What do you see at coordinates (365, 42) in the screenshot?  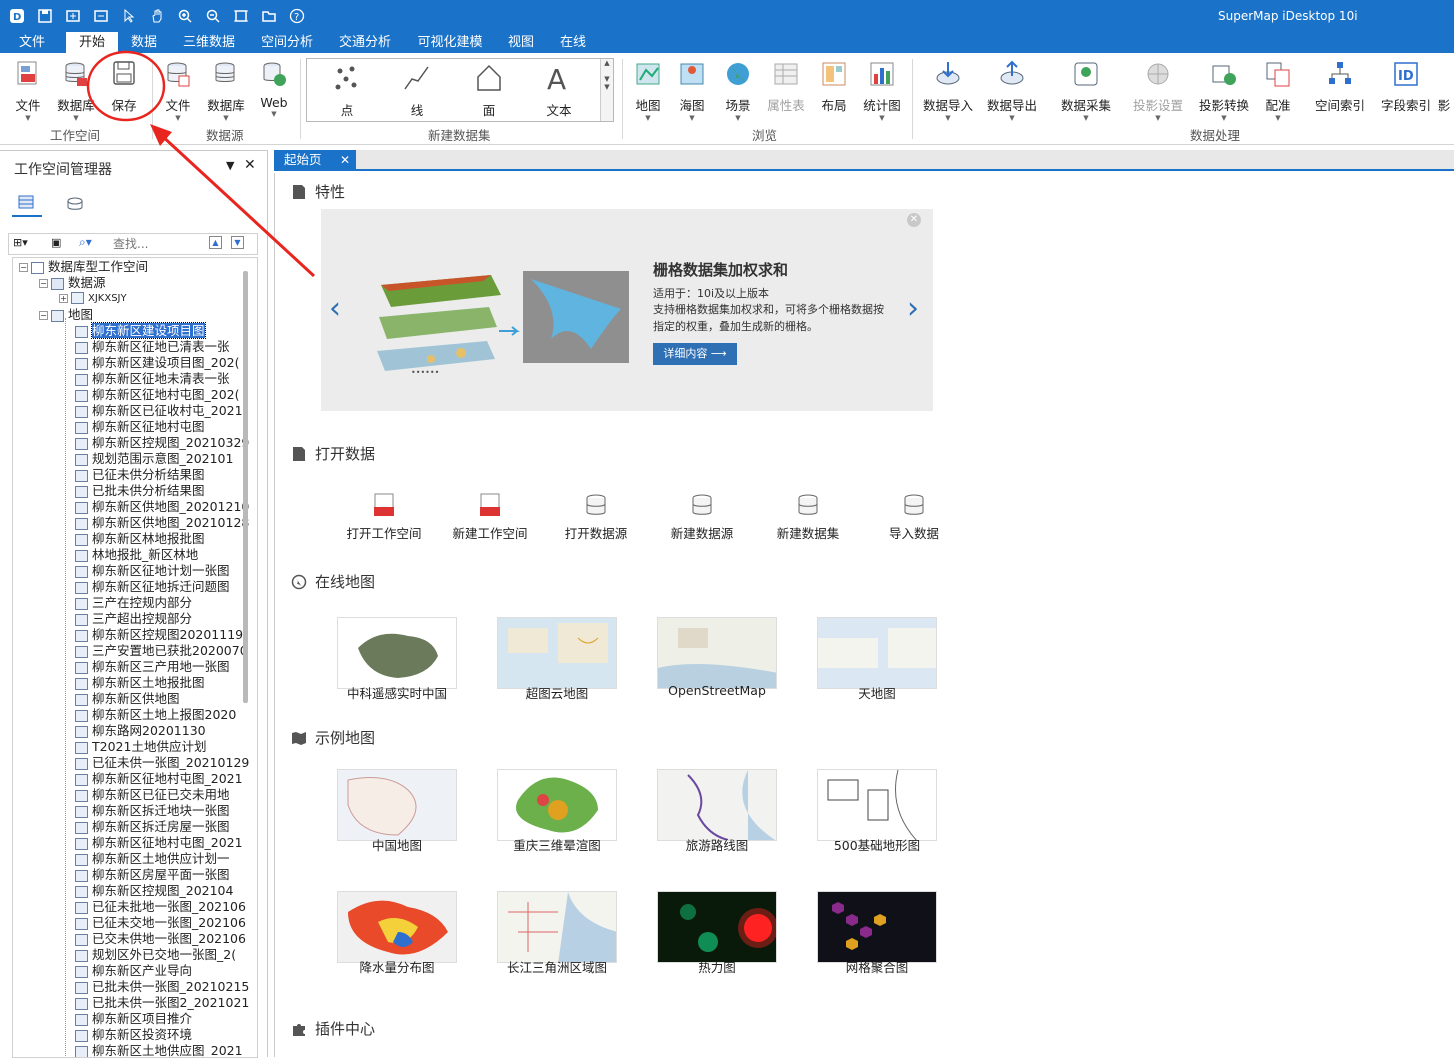 I see `tab-transport-analysis: 交通分析` at bounding box center [365, 42].